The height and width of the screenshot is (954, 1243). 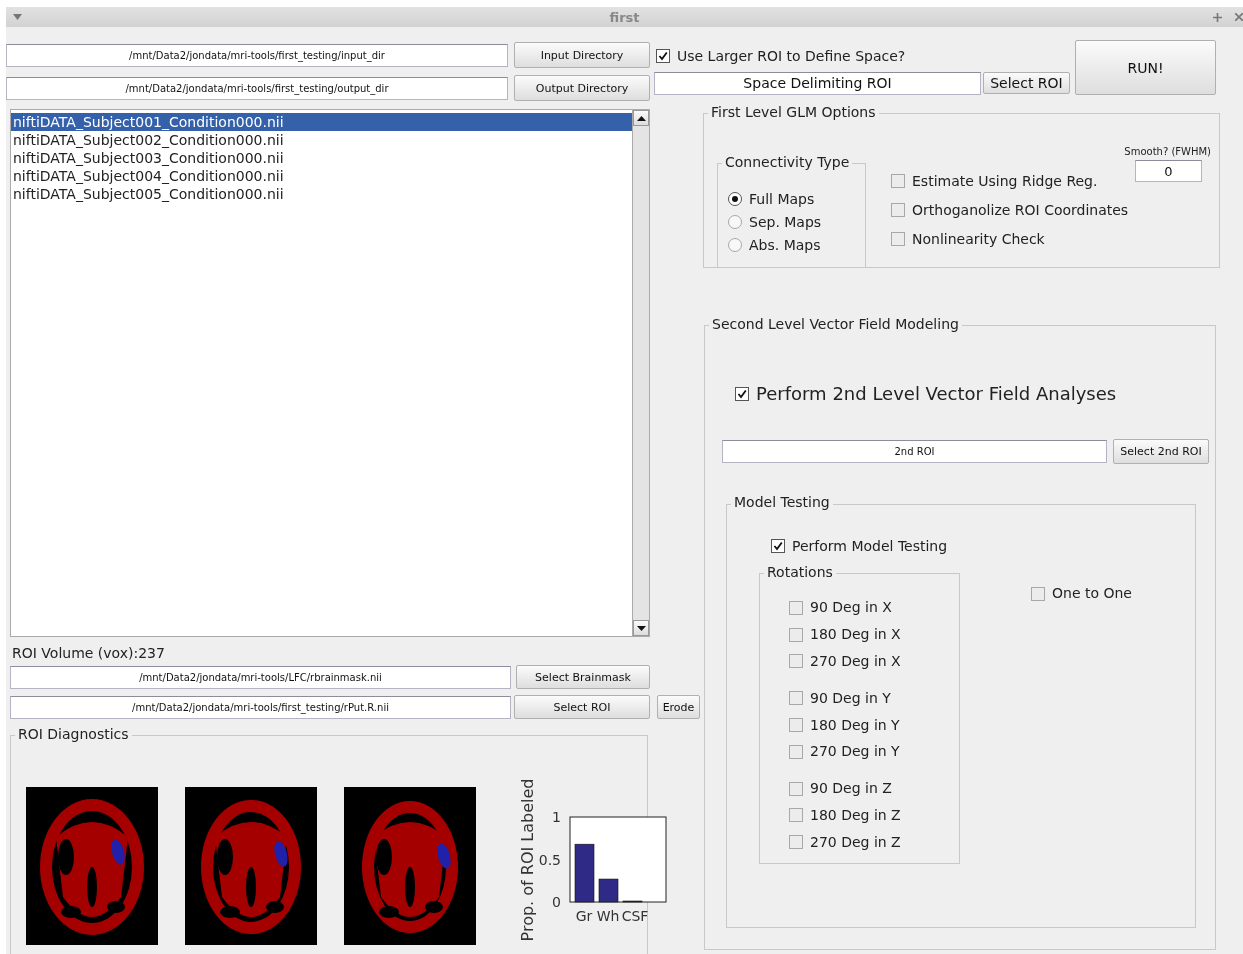 I want to click on checkbox-label: 270 Deg in X, so click(x=855, y=661).